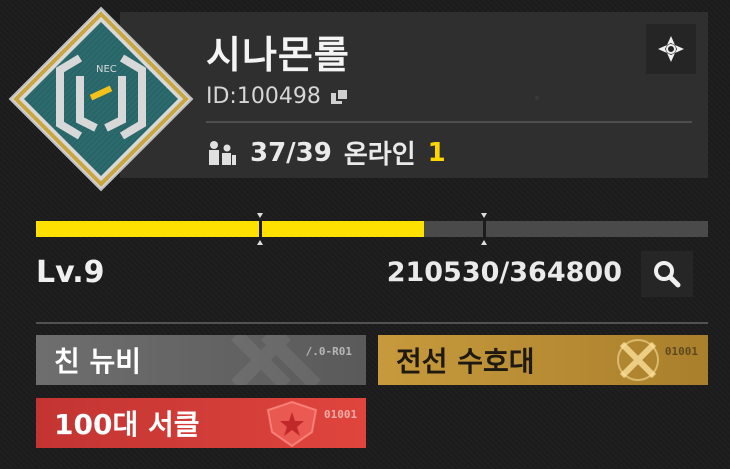 Image resolution: width=730 pixels, height=469 pixels. I want to click on member-info: 37/39 온라인 1, so click(326, 152).